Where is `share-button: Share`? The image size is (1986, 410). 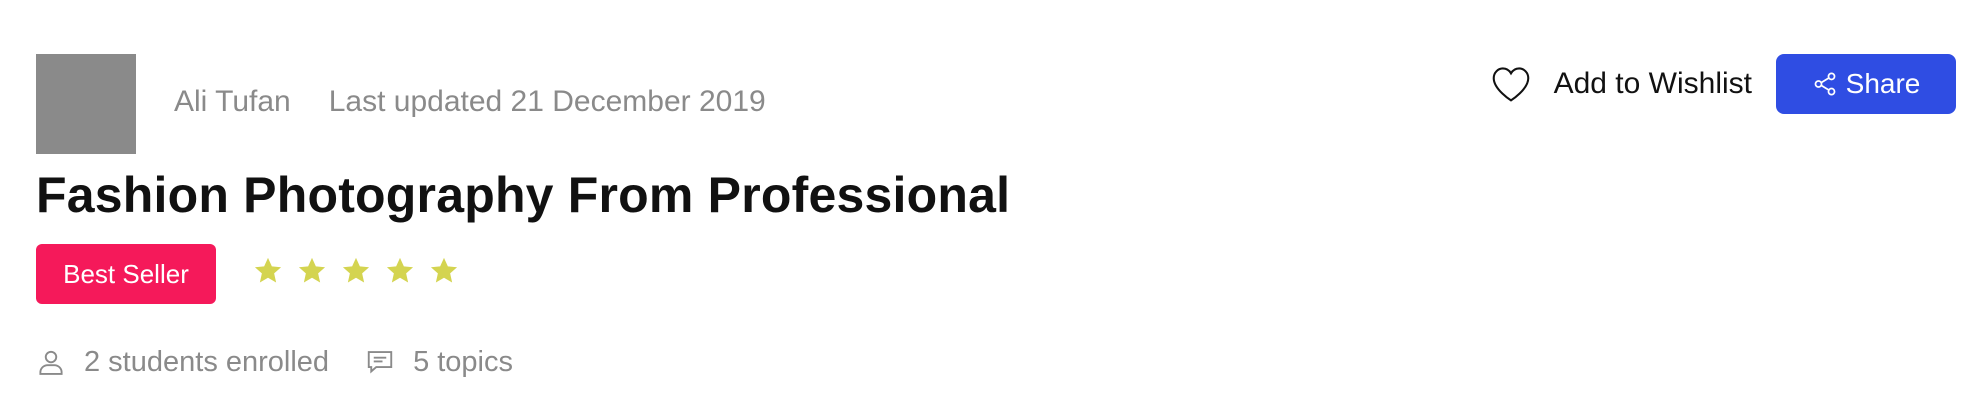 share-button: Share is located at coordinates (1866, 84).